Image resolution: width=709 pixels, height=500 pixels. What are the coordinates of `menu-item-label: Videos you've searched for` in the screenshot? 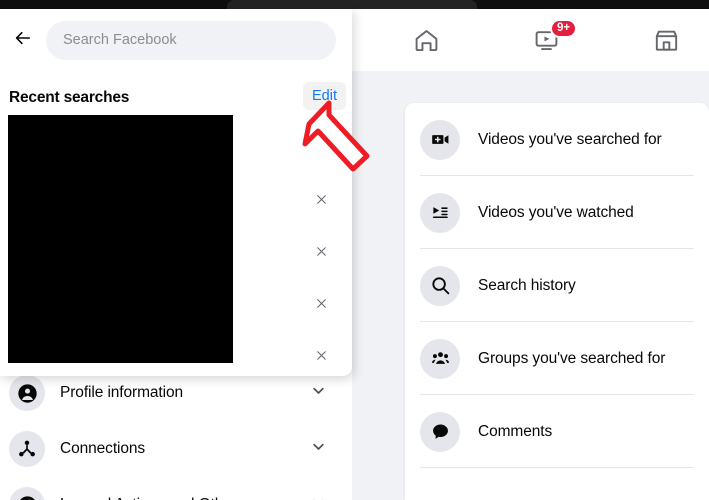 It's located at (570, 139).